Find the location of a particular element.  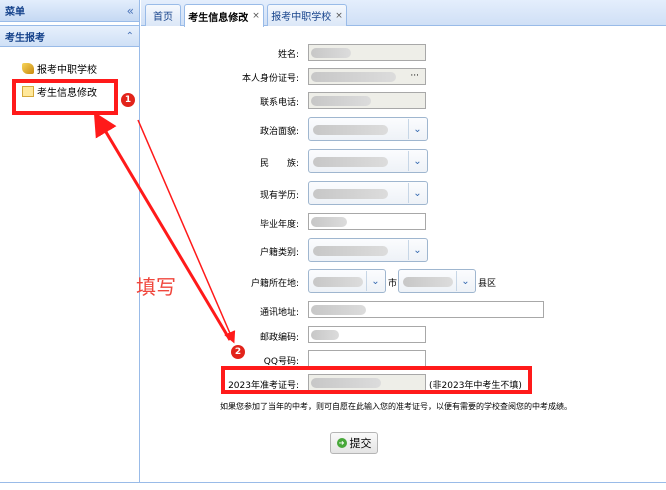

bell-icon is located at coordinates (28, 68).